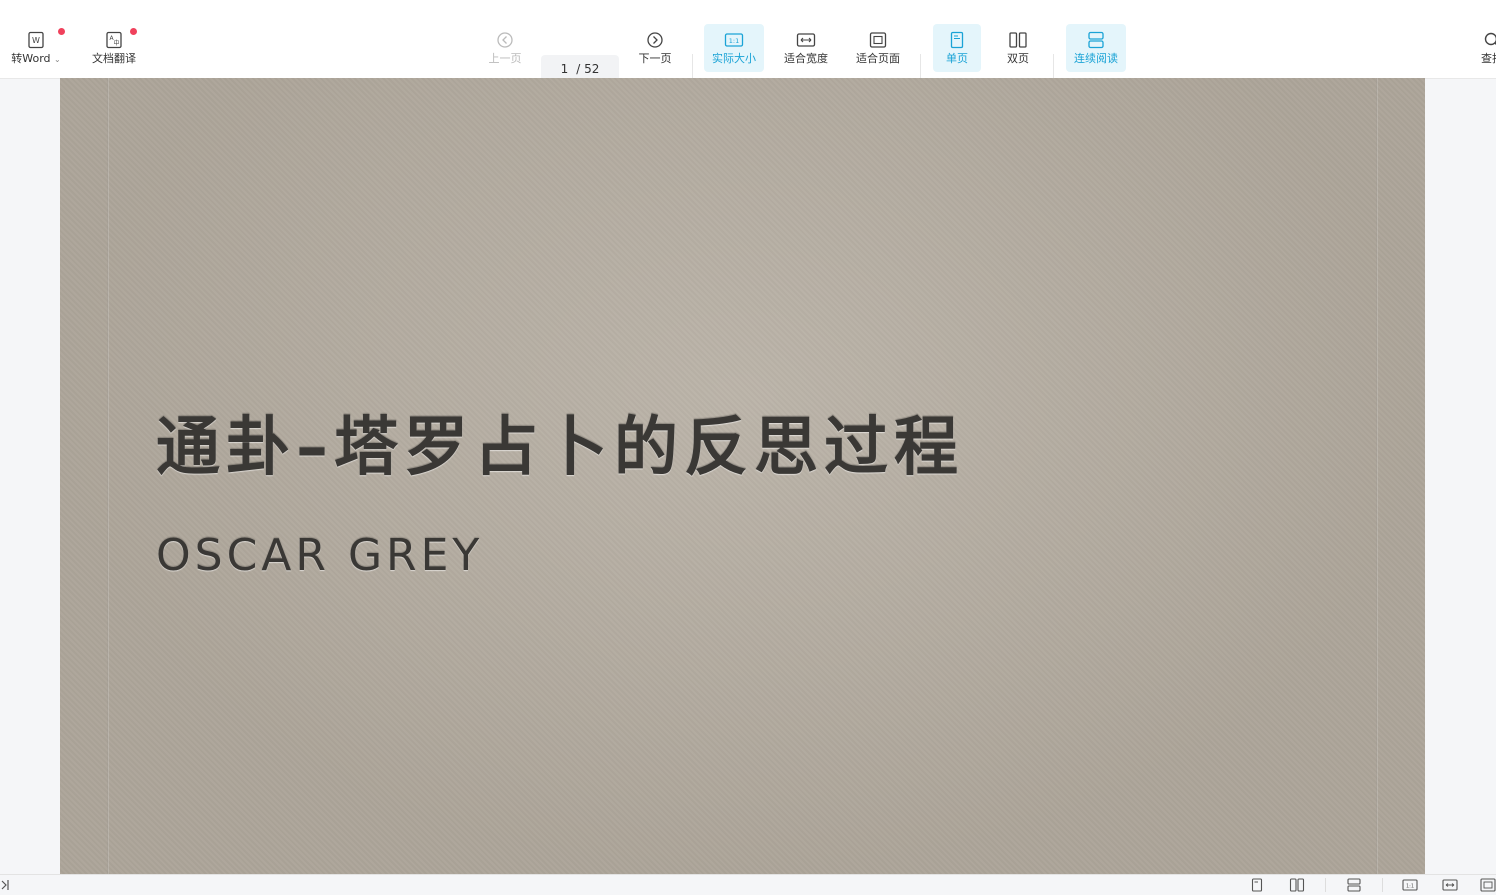 This screenshot has height=895, width=1496. I want to click on single-page-button: 单页, so click(957, 48).